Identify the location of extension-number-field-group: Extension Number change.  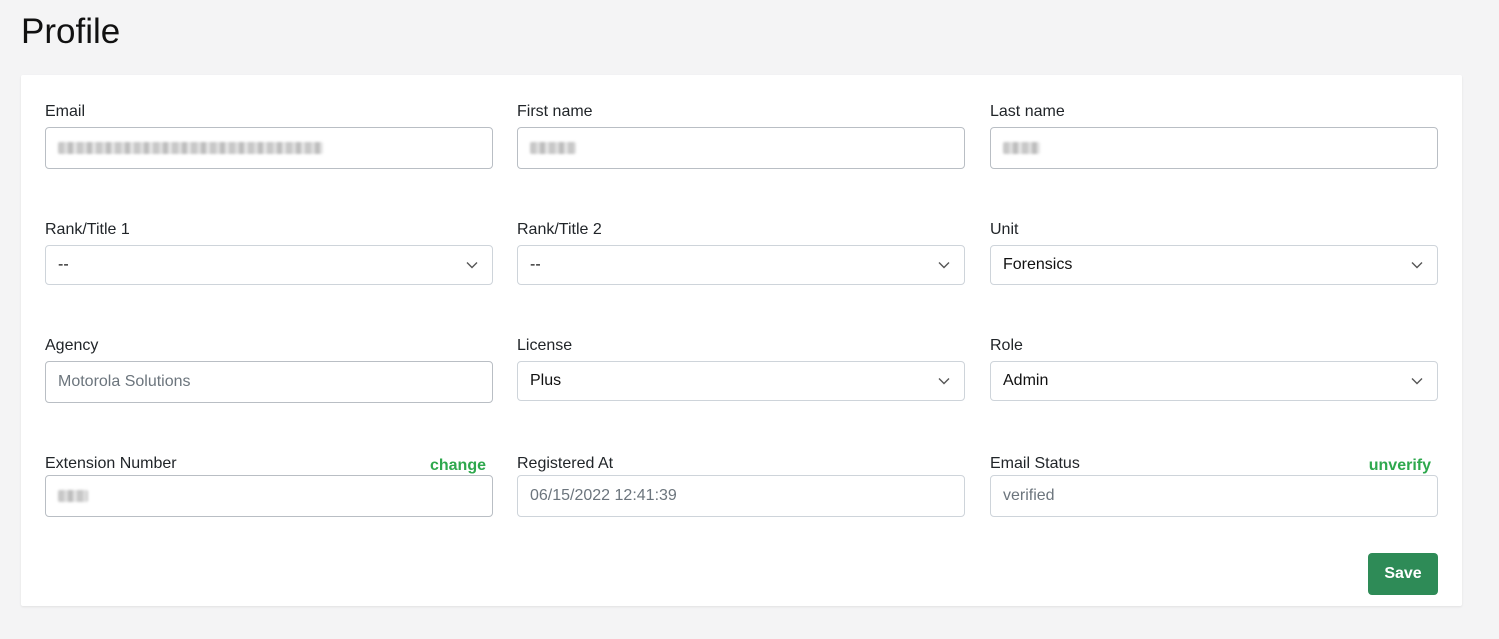
(269, 485).